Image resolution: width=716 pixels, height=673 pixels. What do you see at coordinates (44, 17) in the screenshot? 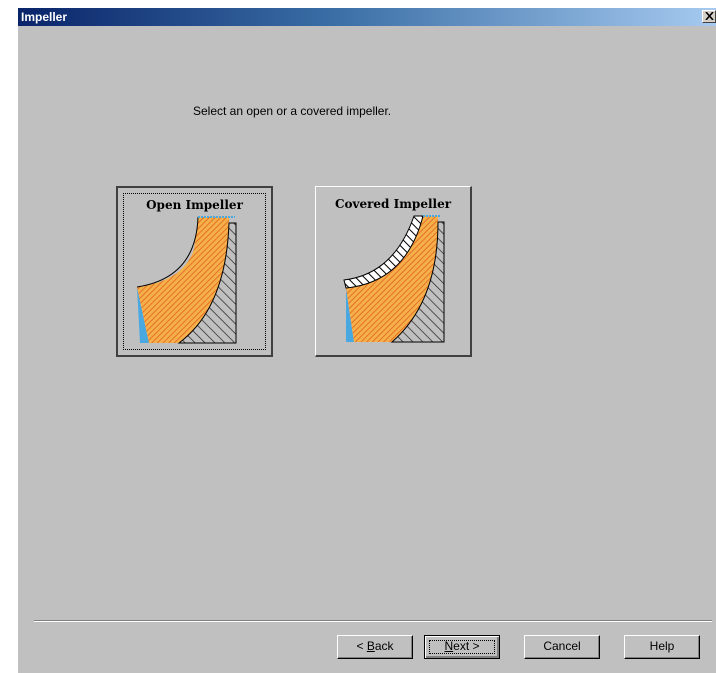
I see `window-title: Impeller` at bounding box center [44, 17].